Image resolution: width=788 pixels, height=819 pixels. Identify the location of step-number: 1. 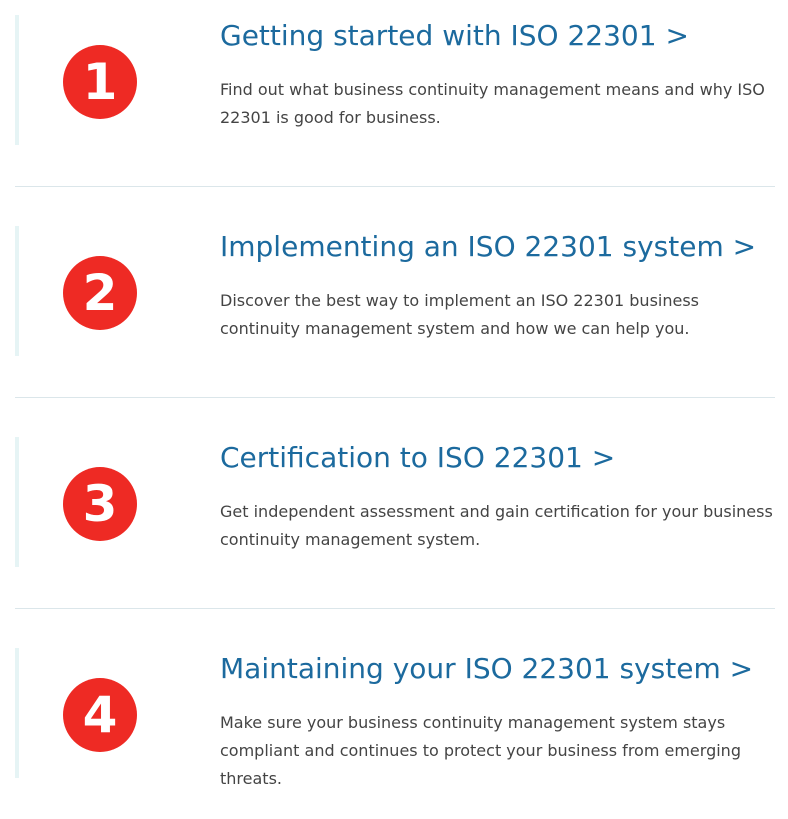
(100, 82).